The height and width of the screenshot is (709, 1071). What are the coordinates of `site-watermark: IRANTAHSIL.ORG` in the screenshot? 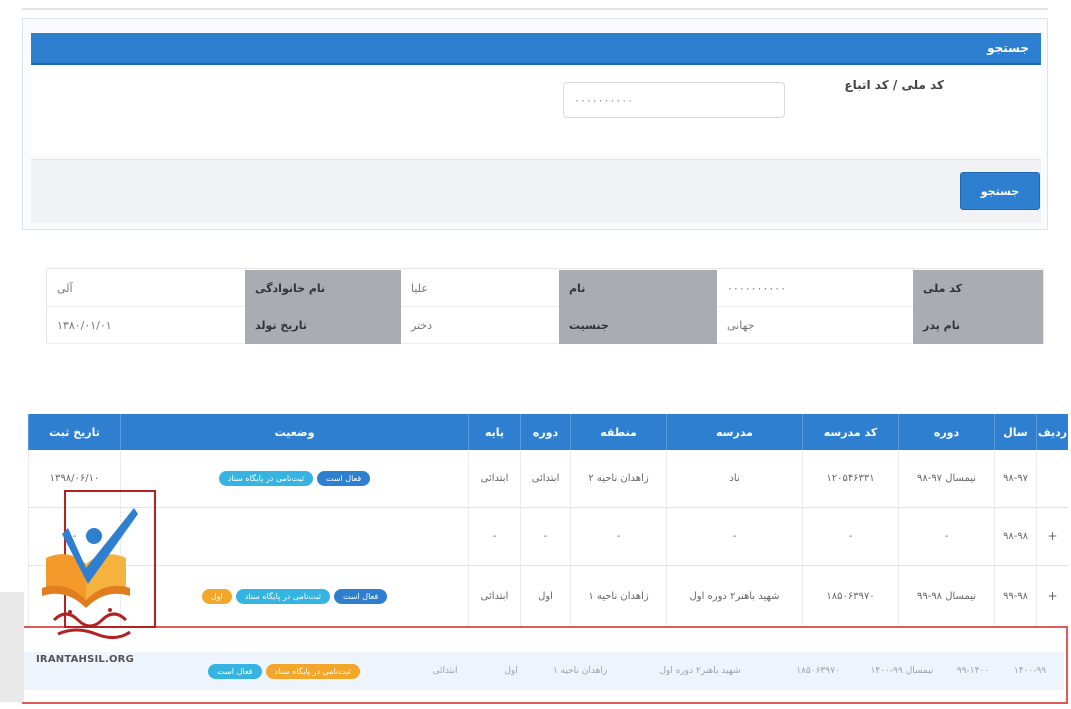 It's located at (81, 588).